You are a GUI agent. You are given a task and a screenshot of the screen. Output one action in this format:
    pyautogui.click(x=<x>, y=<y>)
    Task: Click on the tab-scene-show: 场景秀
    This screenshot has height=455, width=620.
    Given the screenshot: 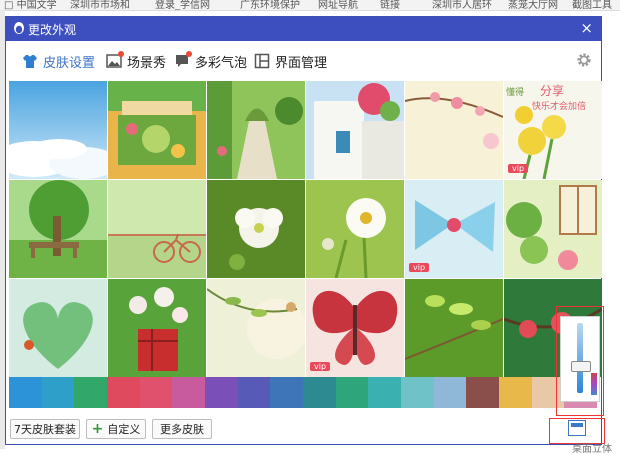 What is the action you would take?
    pyautogui.click(x=136, y=61)
    